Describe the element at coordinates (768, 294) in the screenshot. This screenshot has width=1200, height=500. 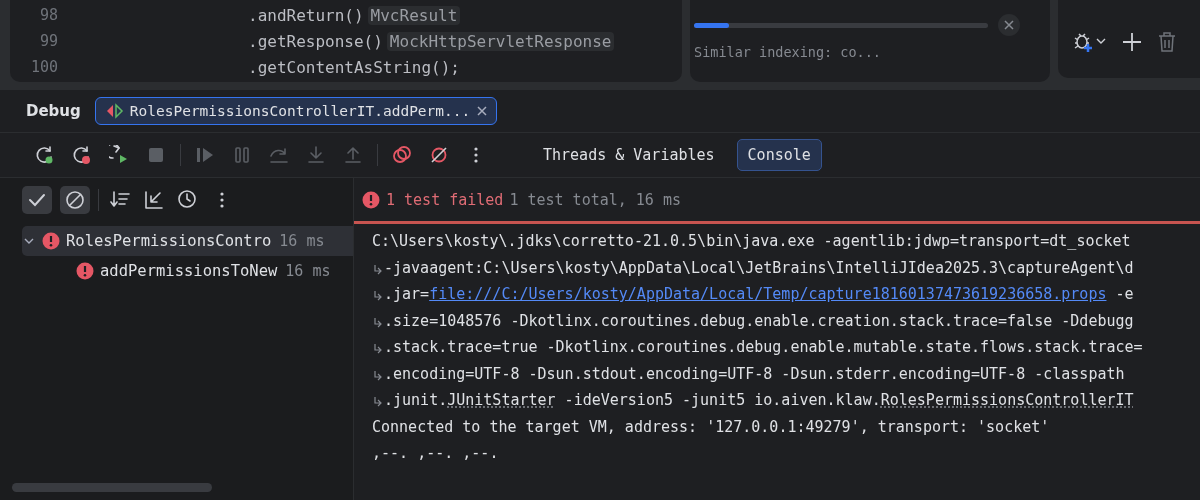
I see `file-link: file:///C:/Users/kosty/AppData/Local/Temp/capture18160137473619236658.props` at that location.